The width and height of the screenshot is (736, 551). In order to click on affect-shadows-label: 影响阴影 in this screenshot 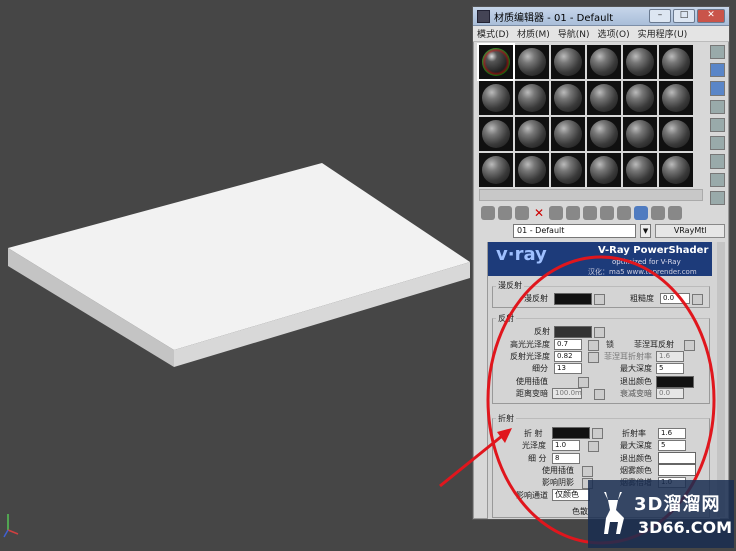, I will do `click(558, 482)`.